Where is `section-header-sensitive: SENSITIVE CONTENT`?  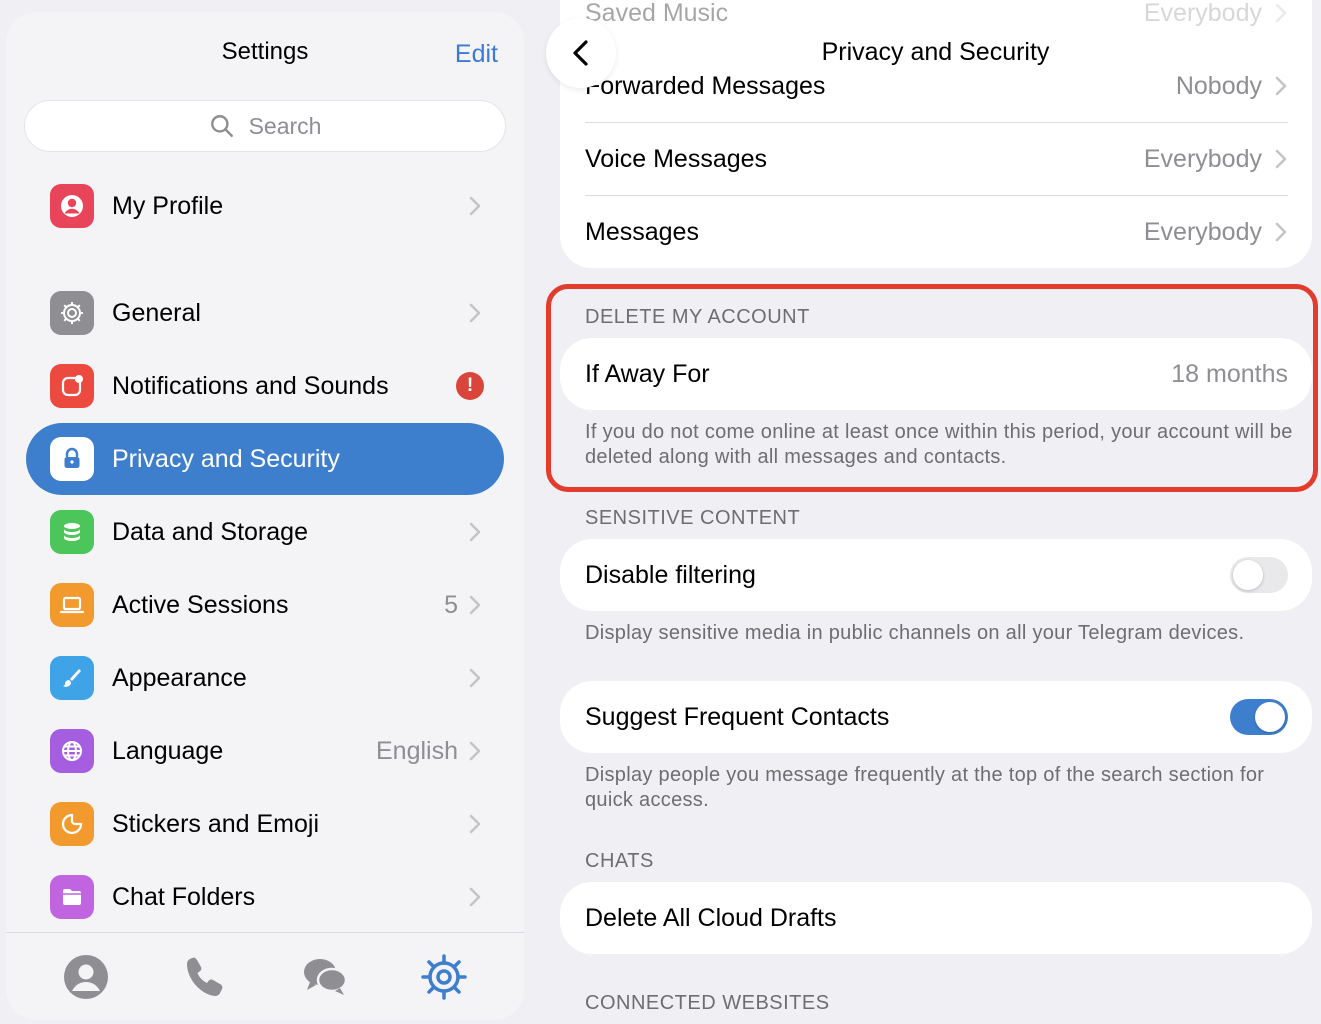
section-header-sensitive: SENSITIVE CONTENT is located at coordinates (693, 518).